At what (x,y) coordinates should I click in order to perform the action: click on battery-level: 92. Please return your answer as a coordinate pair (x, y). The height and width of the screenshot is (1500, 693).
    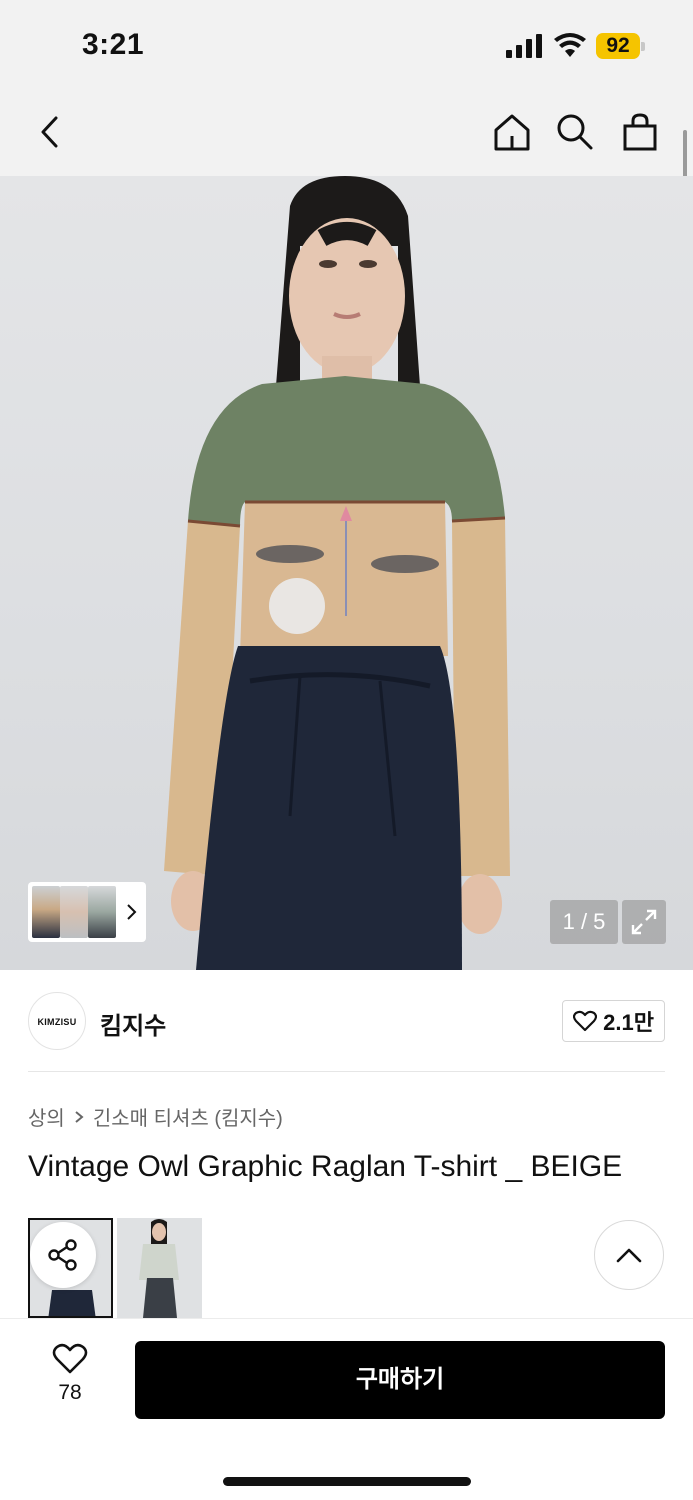
    Looking at the image, I should click on (618, 45).